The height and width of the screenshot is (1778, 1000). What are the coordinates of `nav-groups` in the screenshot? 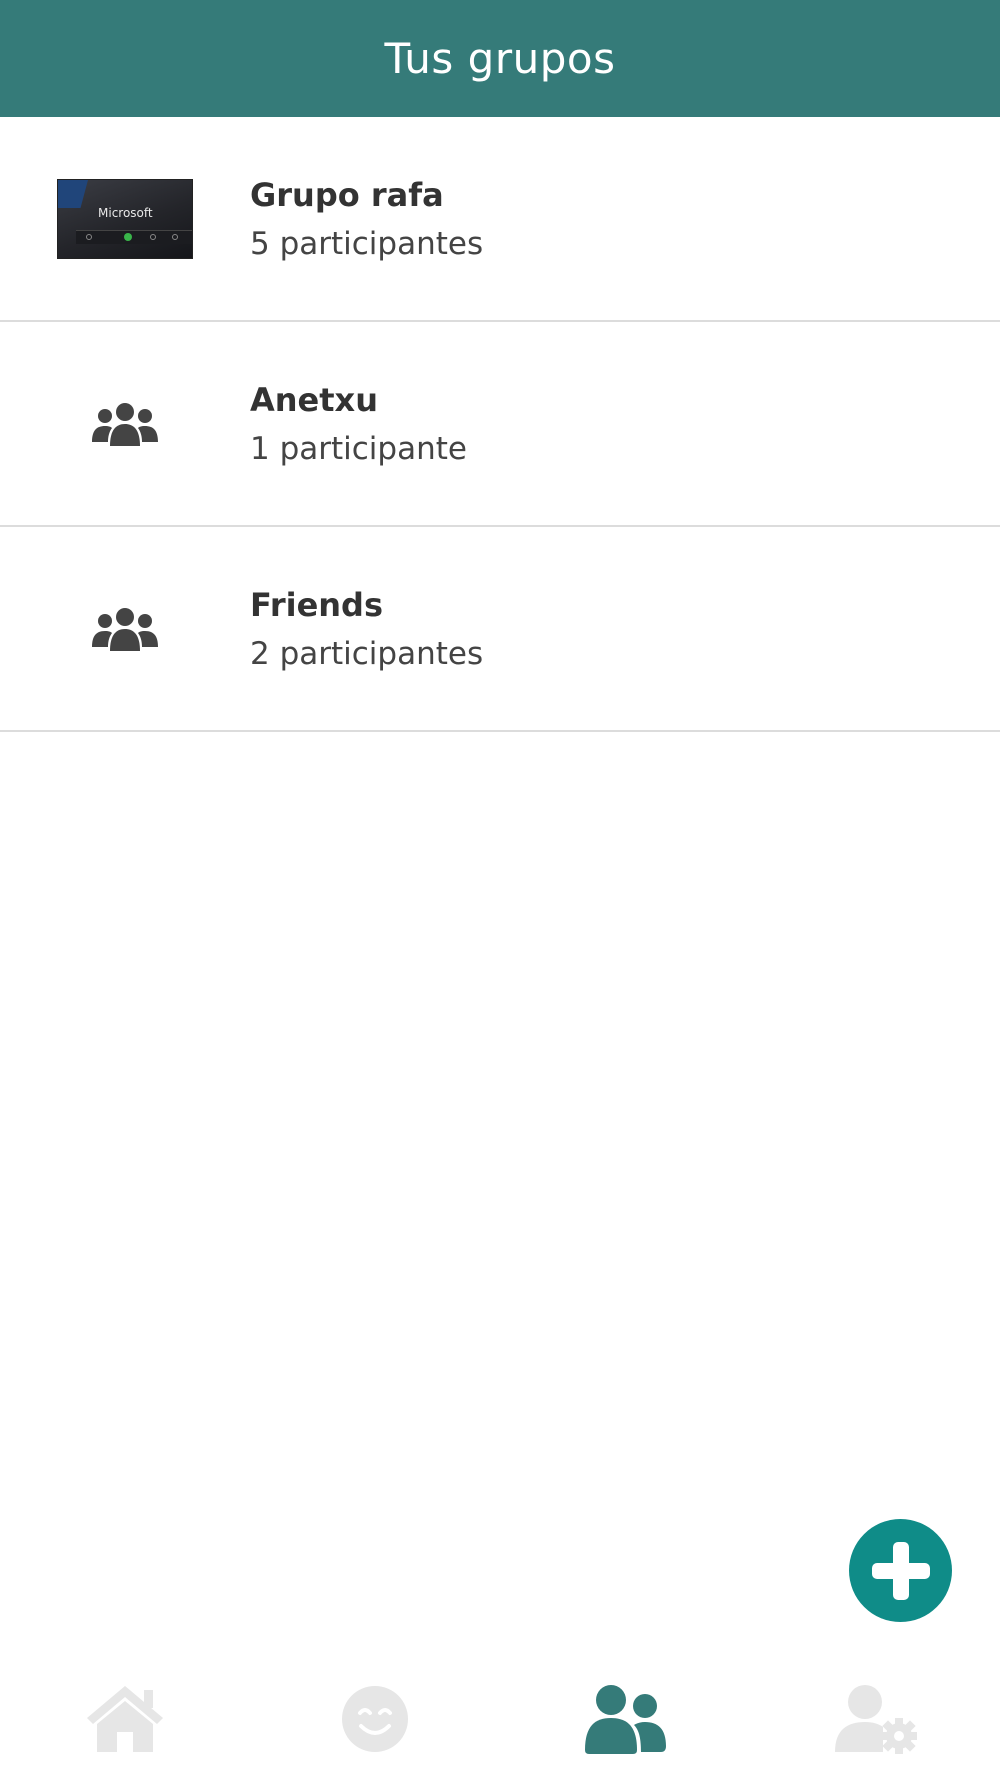 It's located at (625, 1719).